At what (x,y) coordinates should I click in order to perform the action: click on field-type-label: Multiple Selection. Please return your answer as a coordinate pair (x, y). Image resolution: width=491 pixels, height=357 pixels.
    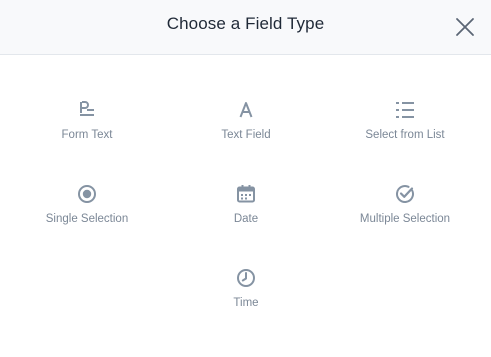
    Looking at the image, I should click on (405, 219).